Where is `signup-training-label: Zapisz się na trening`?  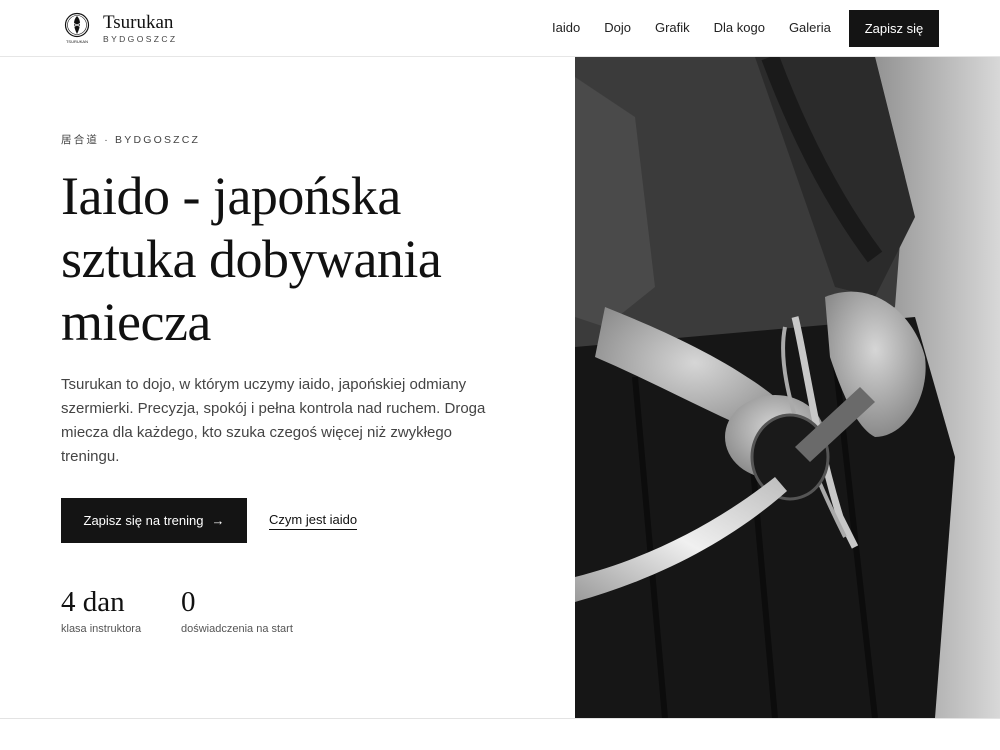 signup-training-label: Zapisz się na trening is located at coordinates (143, 520).